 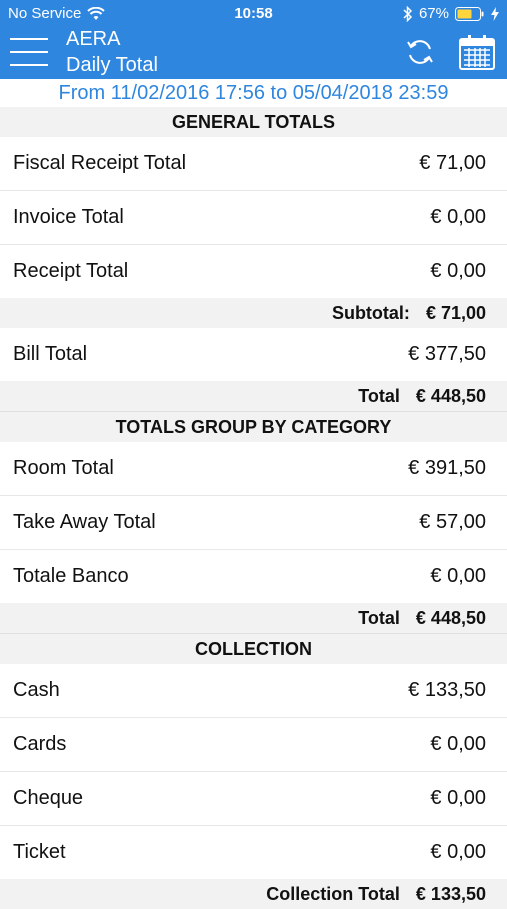 I want to click on hamburger-icon, so click(x=29, y=52).